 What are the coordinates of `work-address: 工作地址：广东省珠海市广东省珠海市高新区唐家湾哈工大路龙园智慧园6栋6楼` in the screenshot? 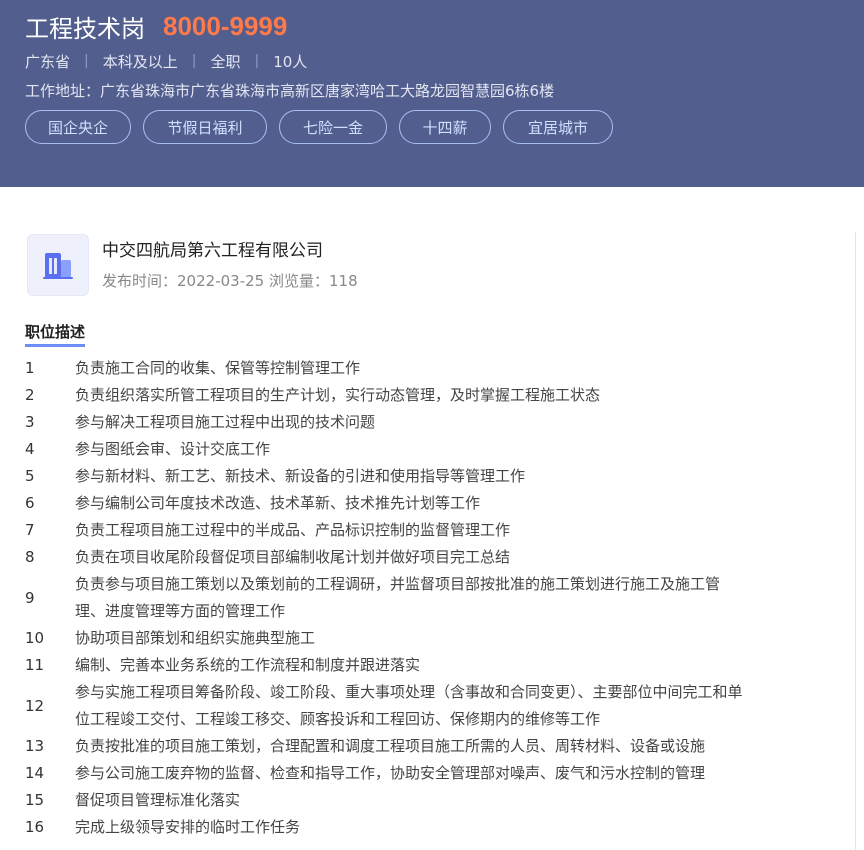 It's located at (290, 90).